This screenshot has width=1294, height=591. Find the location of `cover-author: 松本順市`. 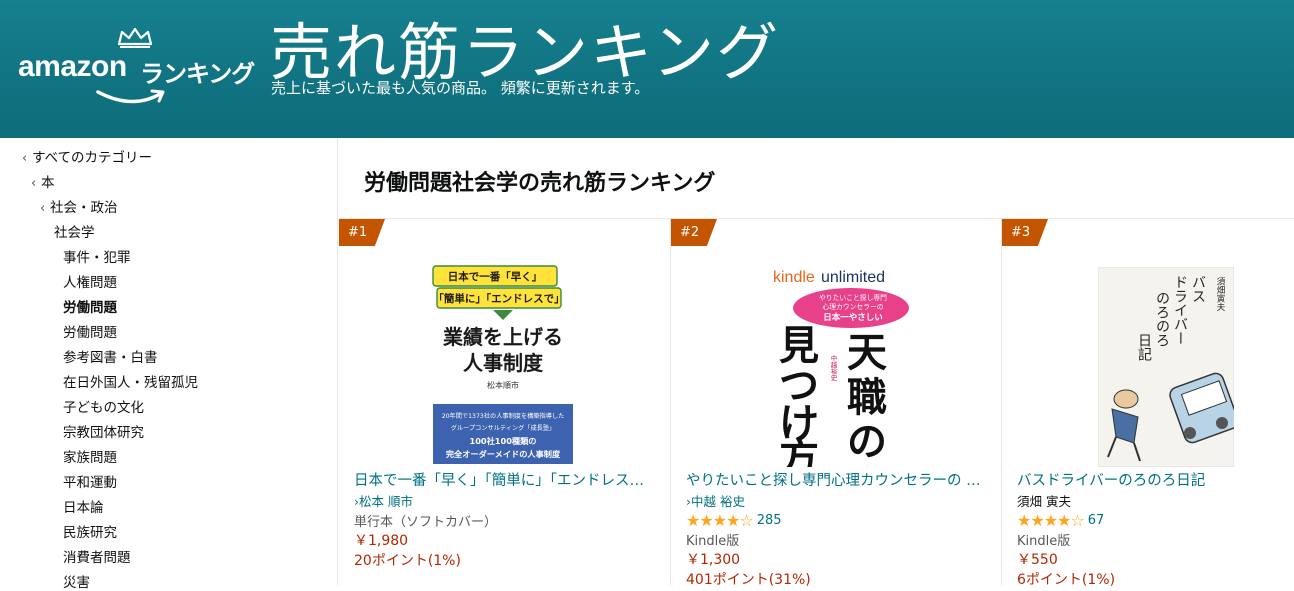

cover-author: 松本順市 is located at coordinates (503, 385).